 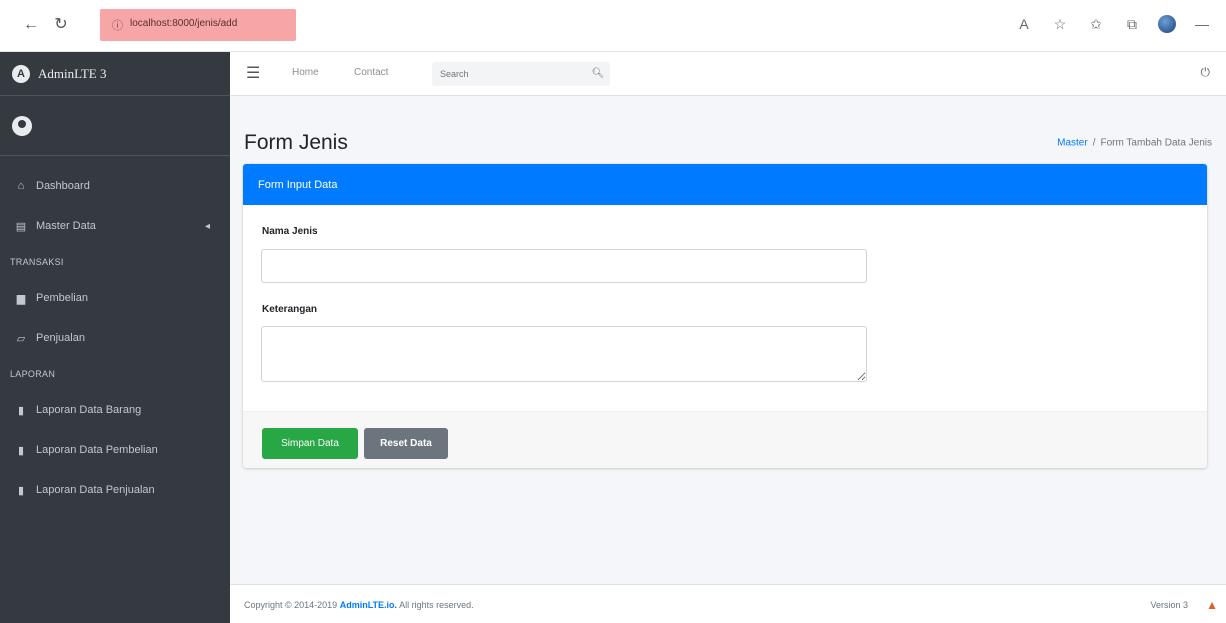 I want to click on favorites-list-icon: ✩, so click(x=1096, y=24).